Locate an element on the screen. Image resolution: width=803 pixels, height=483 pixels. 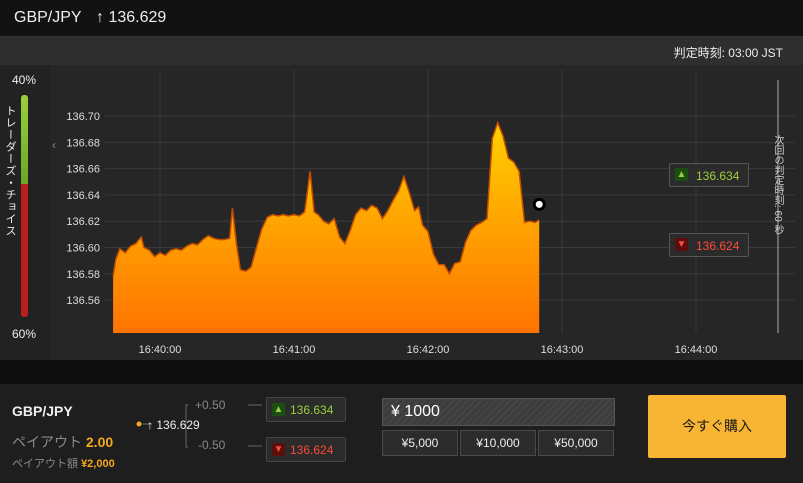
chart-call-rate: 136.634 is located at coordinates (718, 176).